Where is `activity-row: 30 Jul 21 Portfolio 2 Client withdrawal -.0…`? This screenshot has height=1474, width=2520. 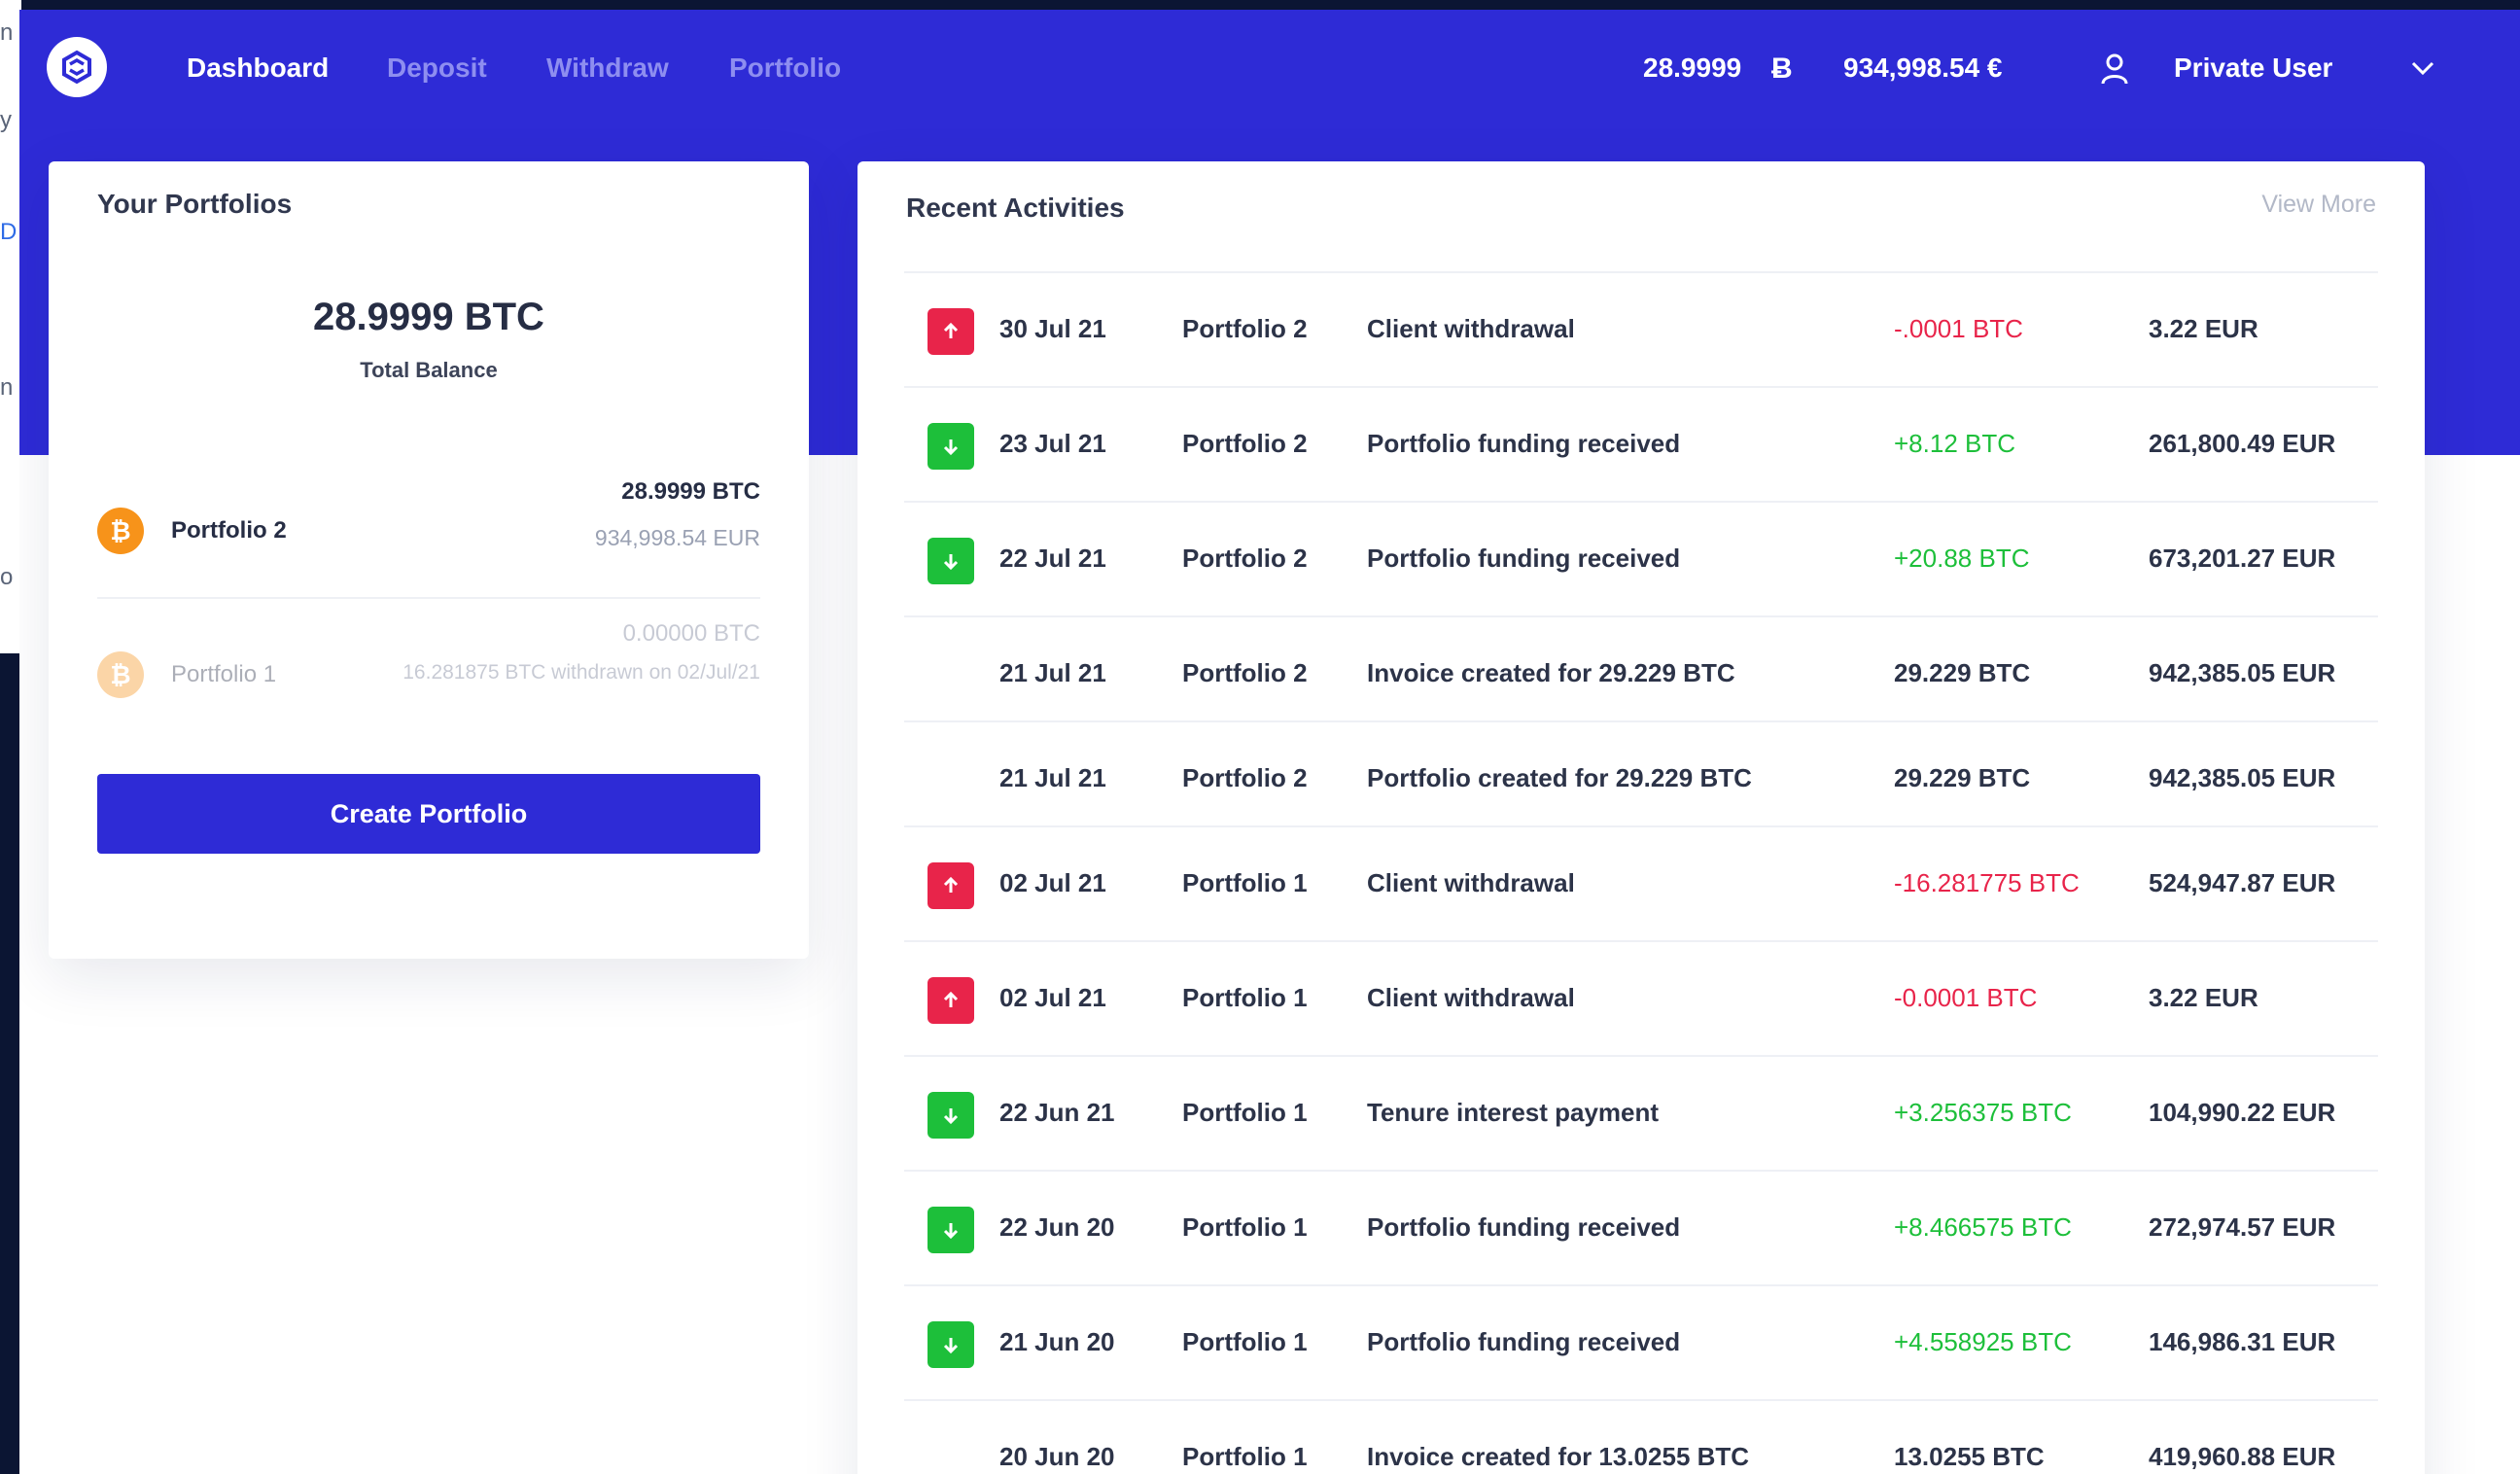 activity-row: 30 Jul 21 Portfolio 2 Client withdrawal -.0… is located at coordinates (1641, 328).